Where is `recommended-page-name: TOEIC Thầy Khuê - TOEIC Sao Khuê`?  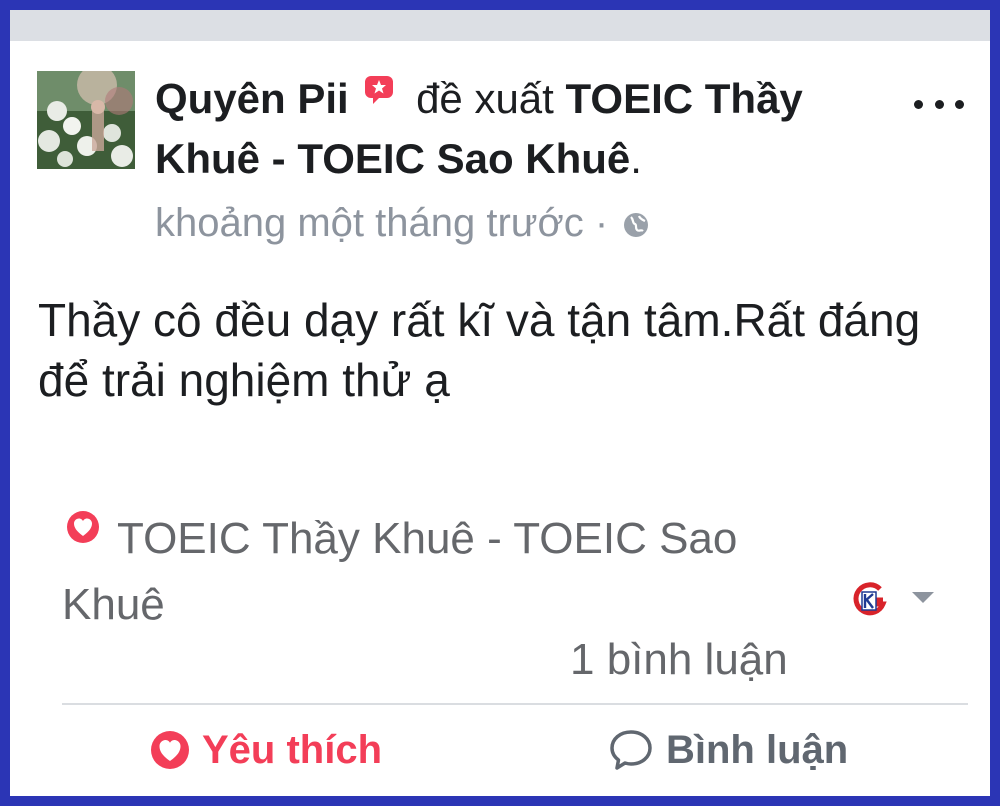
recommended-page-name: TOEIC Thầy Khuê - TOEIC Sao Khuê is located at coordinates (442, 572).